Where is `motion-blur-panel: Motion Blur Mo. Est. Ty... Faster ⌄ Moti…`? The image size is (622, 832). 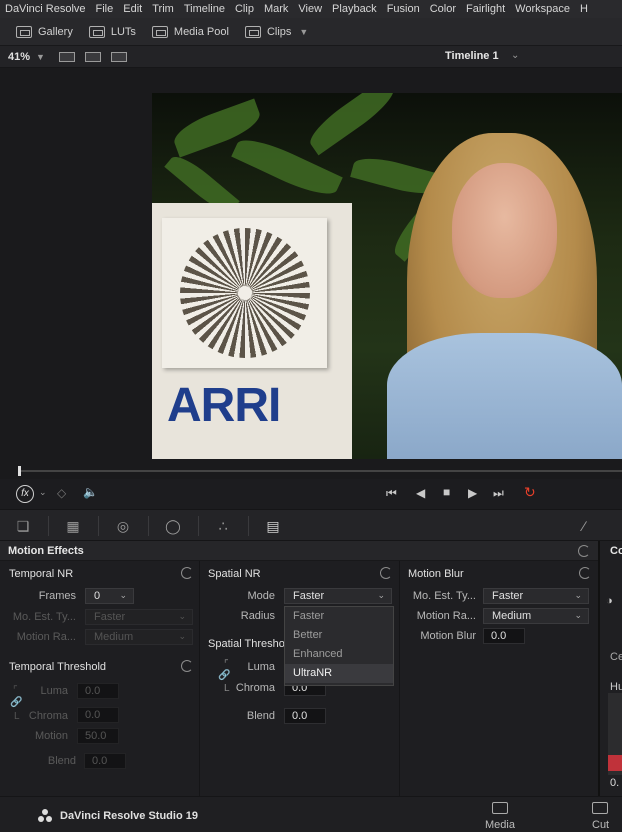
motion-blur-panel: Motion Blur Mo. Est. Ty... Faster ⌄ Moti… is located at coordinates (499, 678).